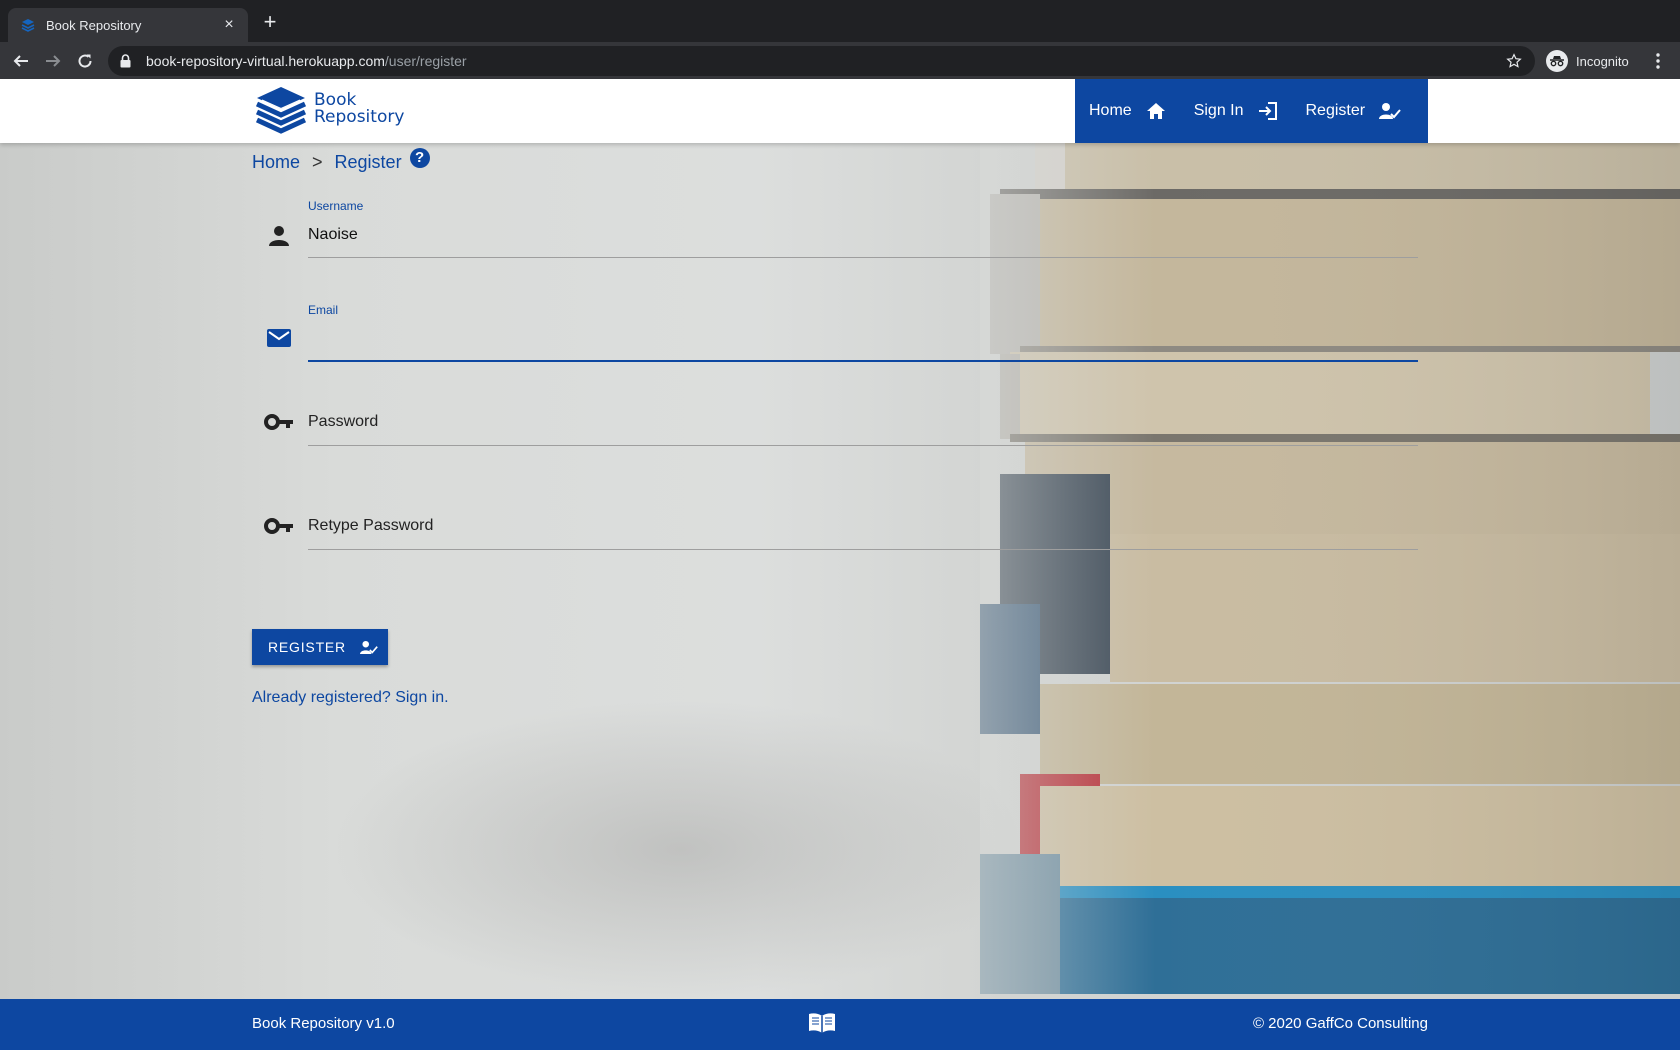 This screenshot has width=1680, height=1050. What do you see at coordinates (270, 22) in the screenshot?
I see `new-tab-button: +` at bounding box center [270, 22].